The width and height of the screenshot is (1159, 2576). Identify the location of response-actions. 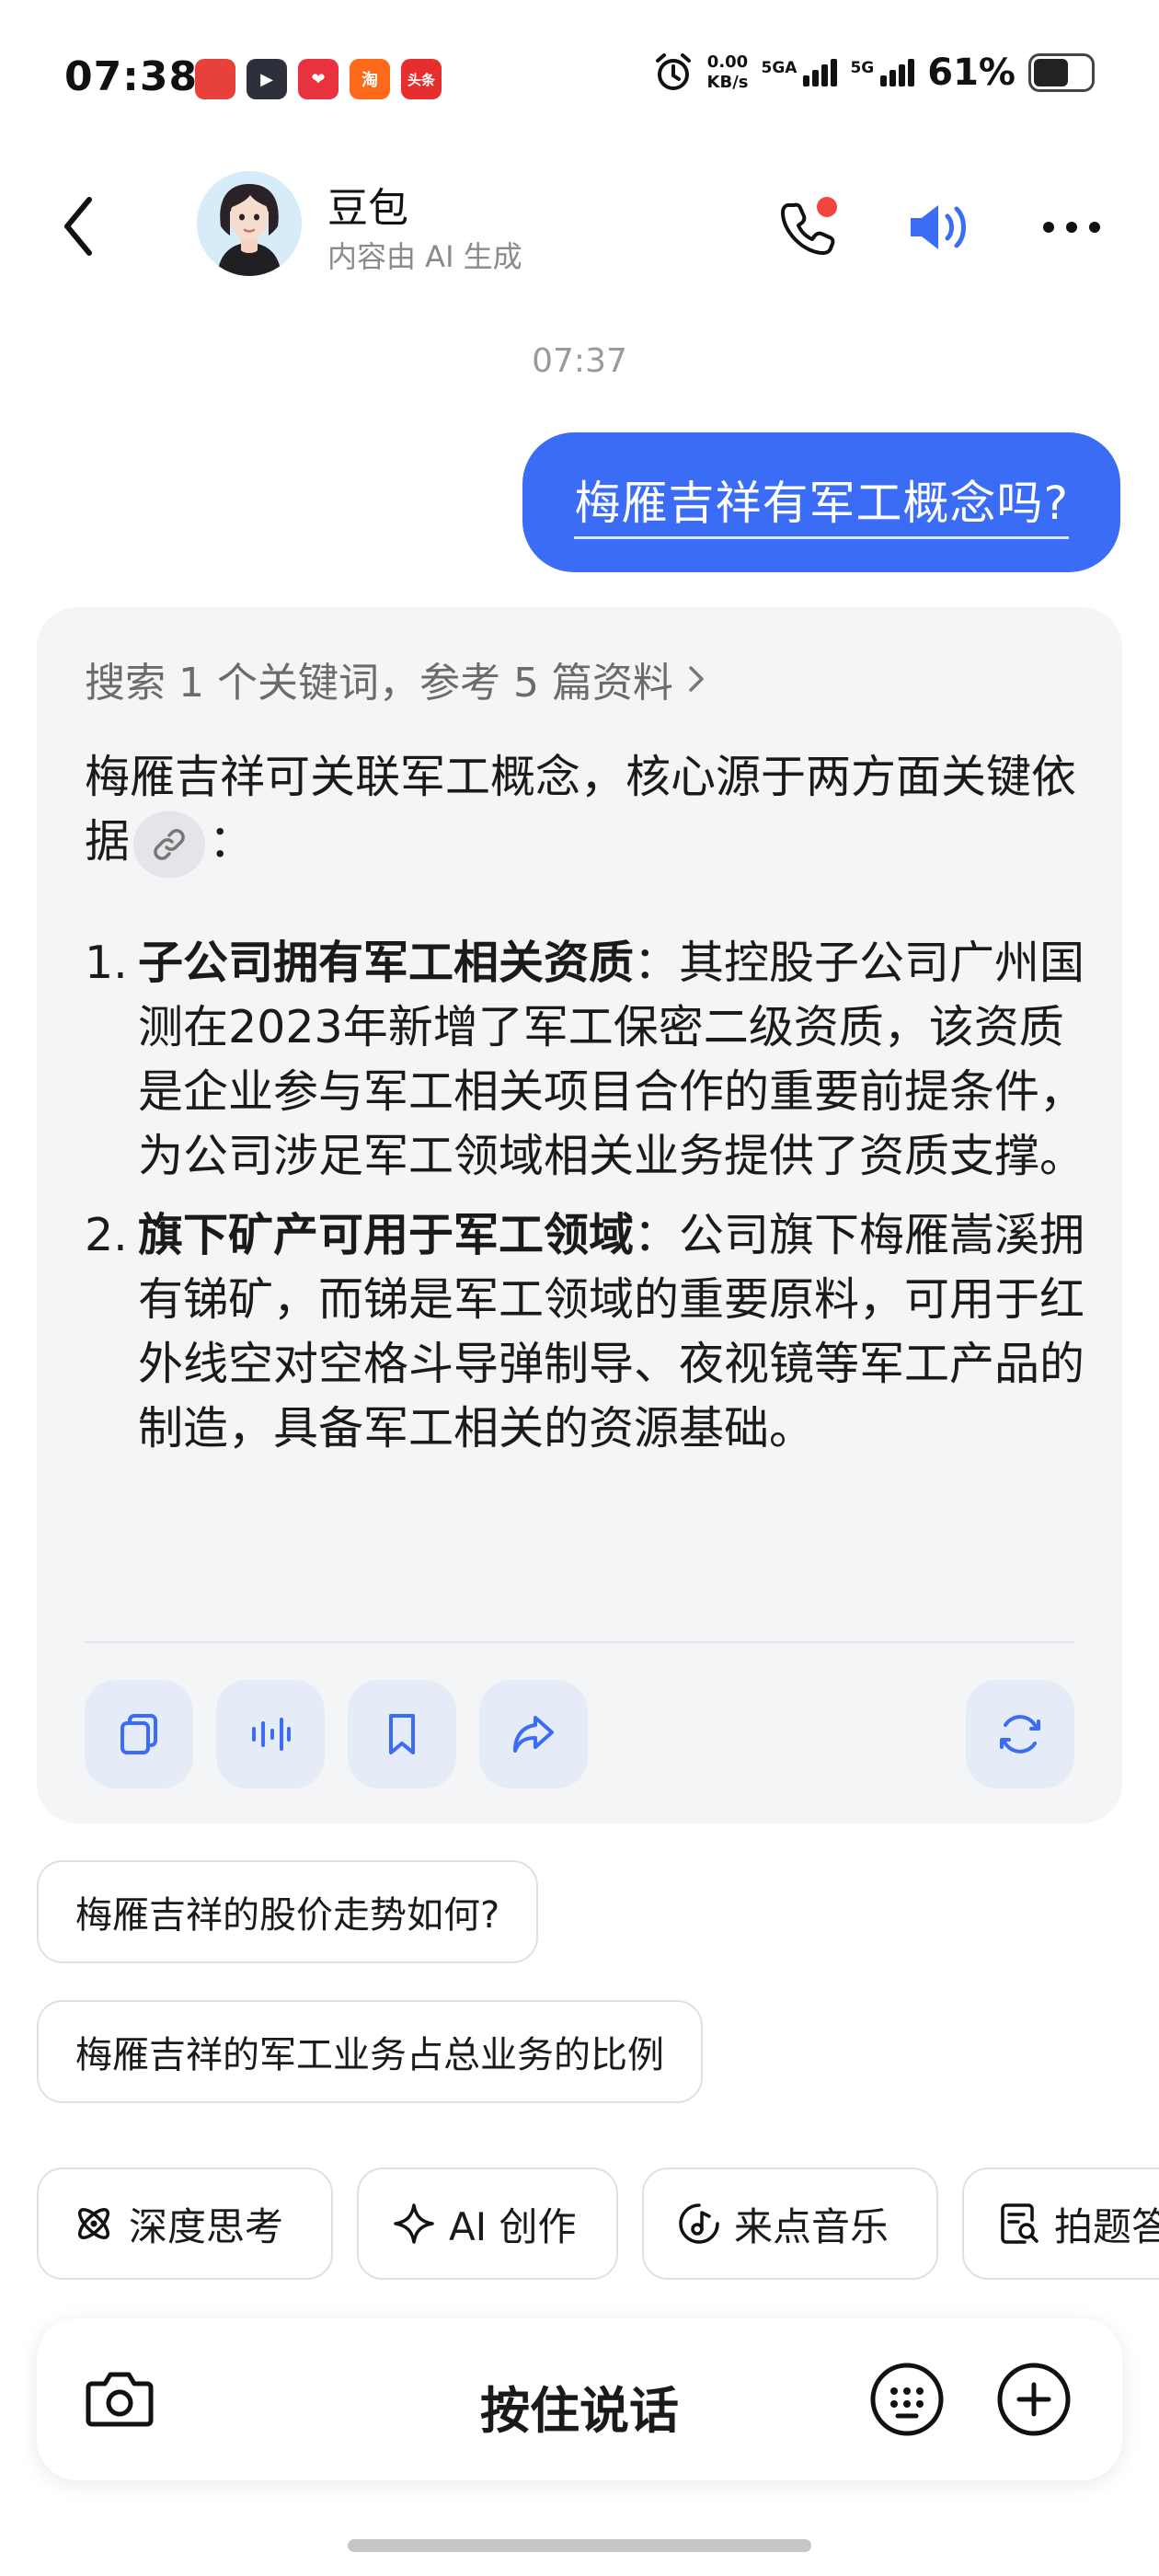
(579, 1734).